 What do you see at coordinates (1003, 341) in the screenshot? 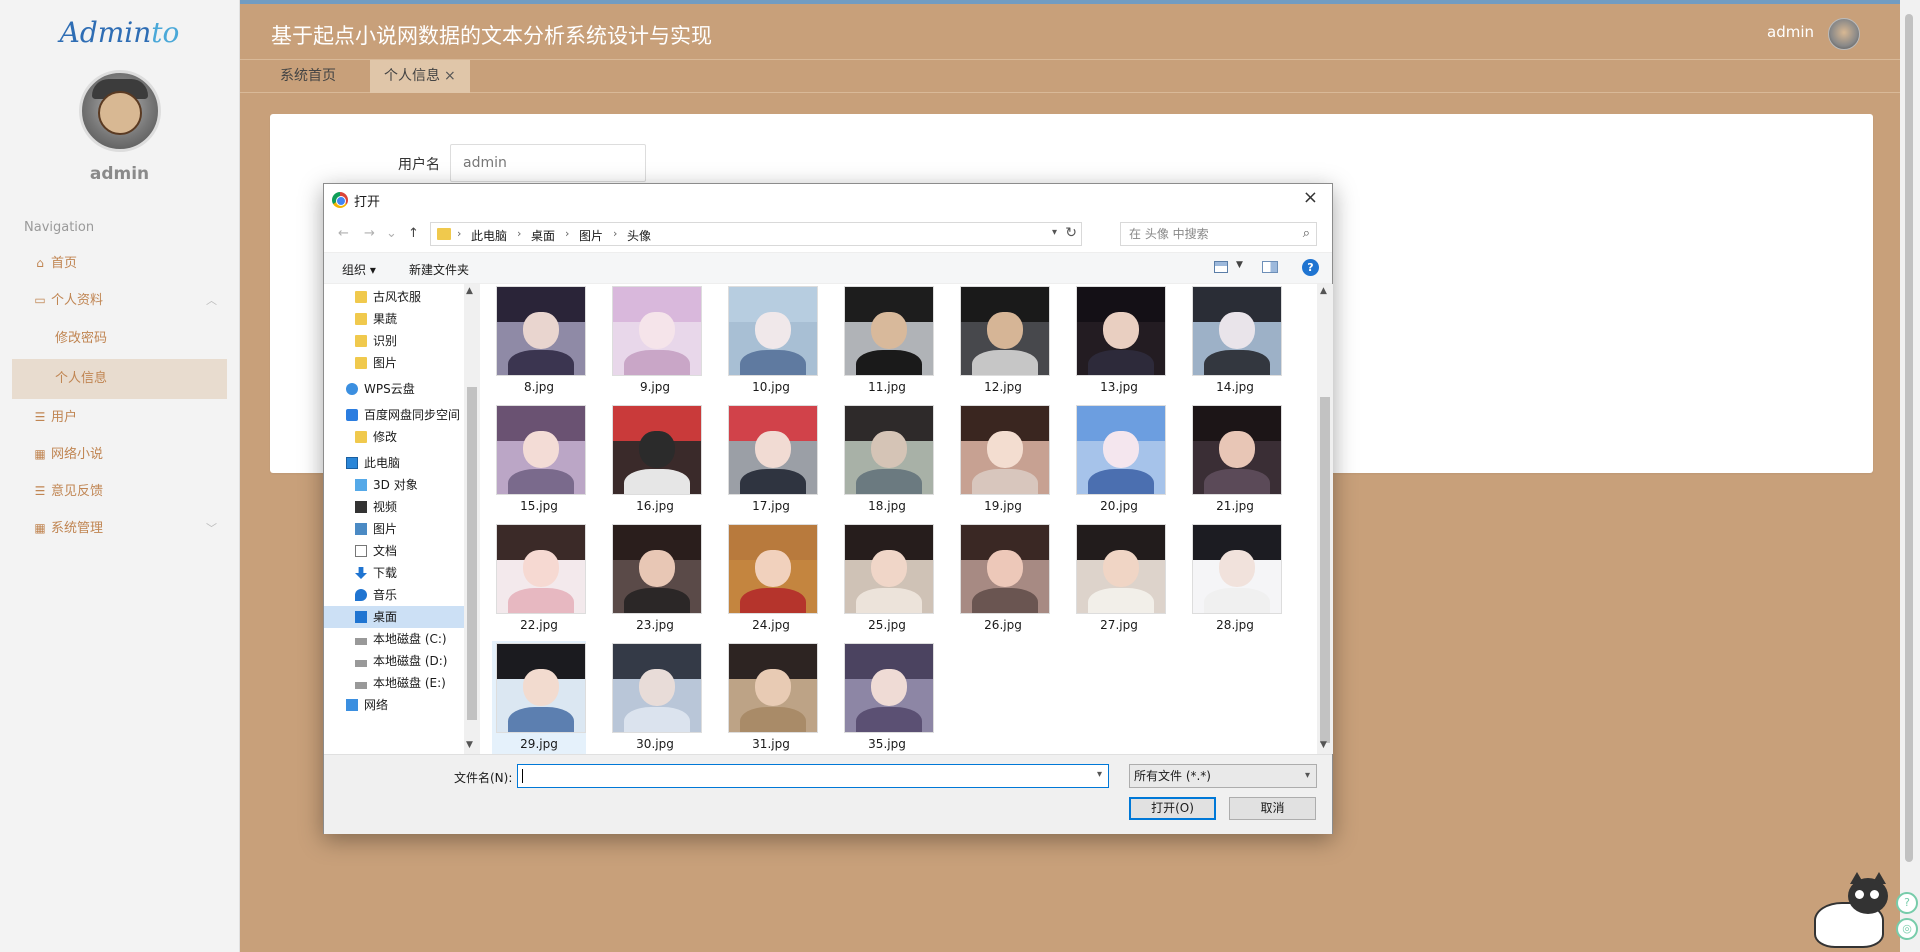
I see `file-item: 12.jpg` at bounding box center [1003, 341].